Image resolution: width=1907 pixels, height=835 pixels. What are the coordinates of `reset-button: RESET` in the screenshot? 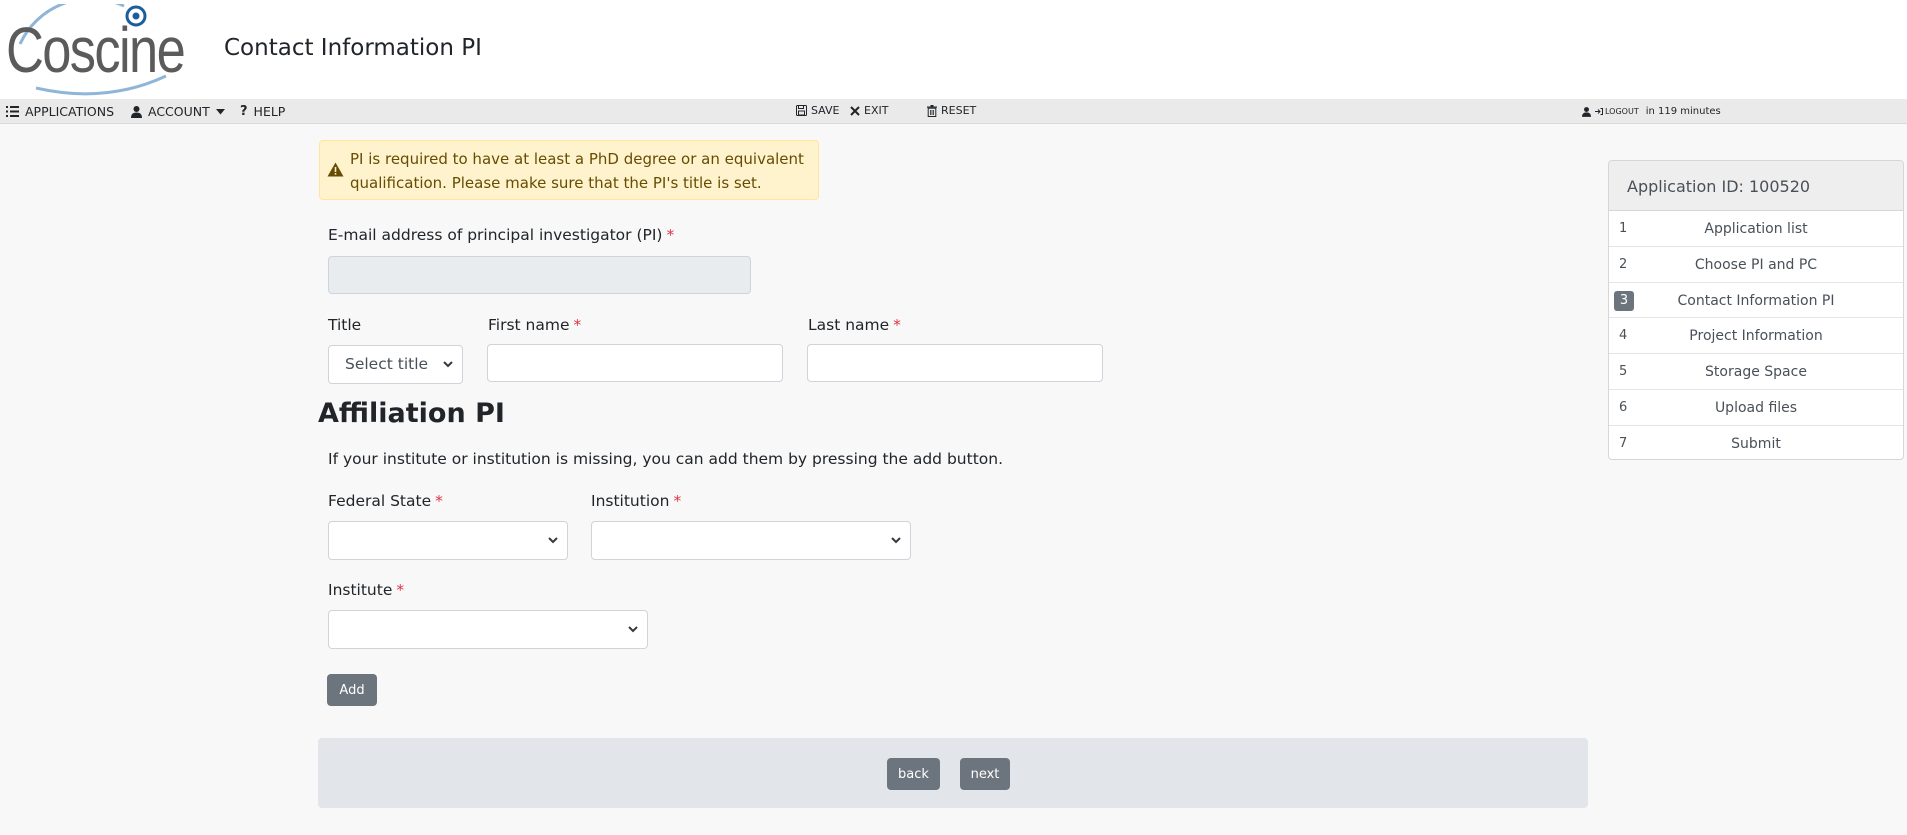 It's located at (951, 110).